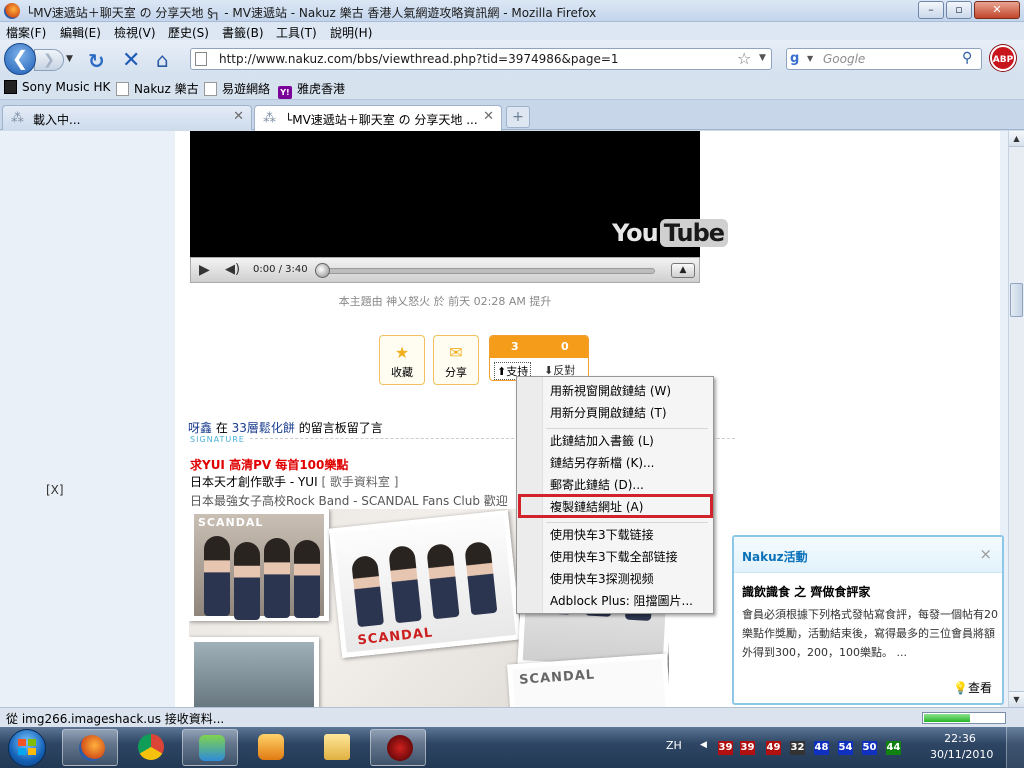  What do you see at coordinates (608, 412) in the screenshot?
I see `menu-open-link-new-tab: 用新分頁開啟鏈結 (T)` at bounding box center [608, 412].